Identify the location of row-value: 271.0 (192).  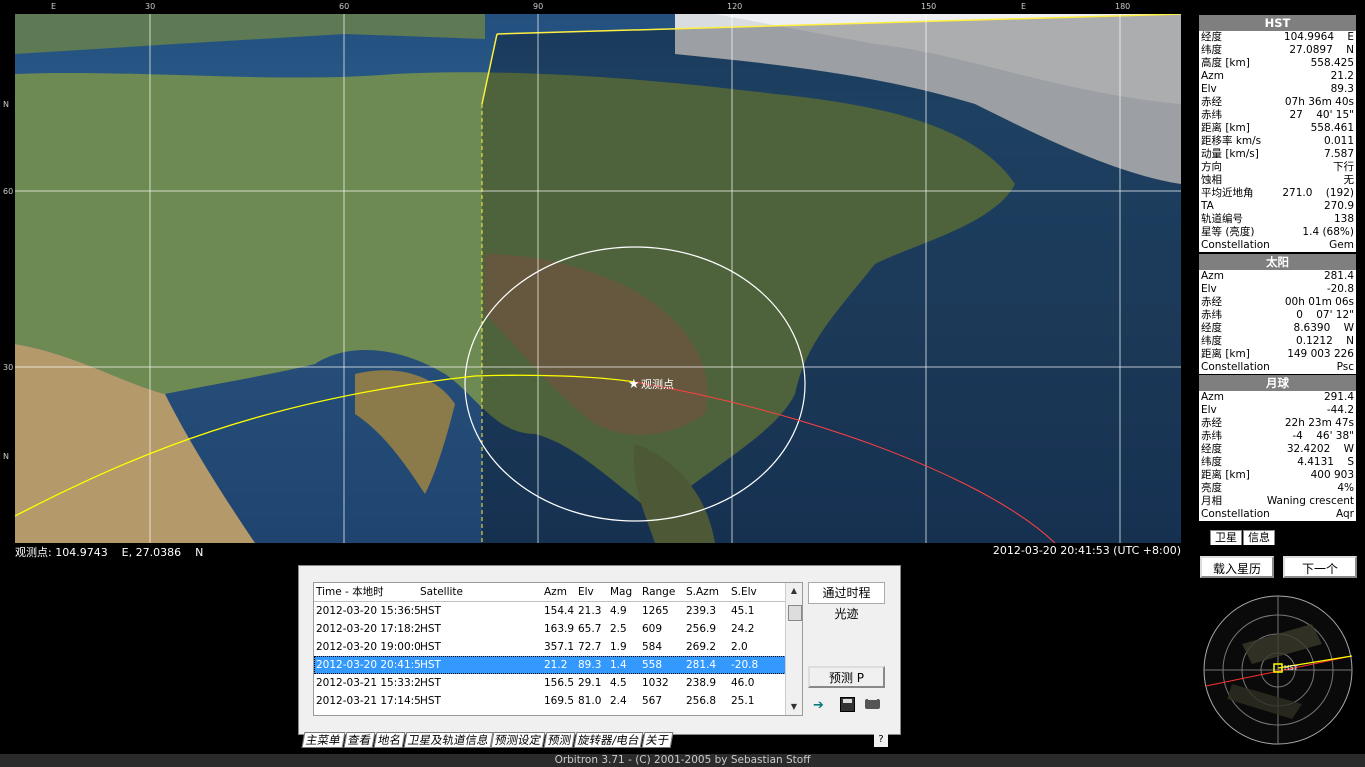
(1318, 193).